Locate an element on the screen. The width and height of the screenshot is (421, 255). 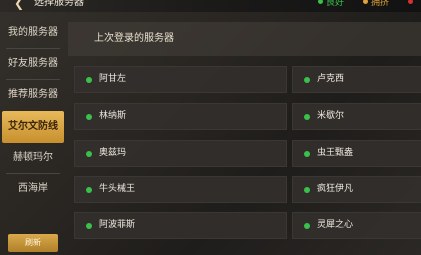
sidebar-item-hendon-myre: 赫顿玛尔 is located at coordinates (33, 158).